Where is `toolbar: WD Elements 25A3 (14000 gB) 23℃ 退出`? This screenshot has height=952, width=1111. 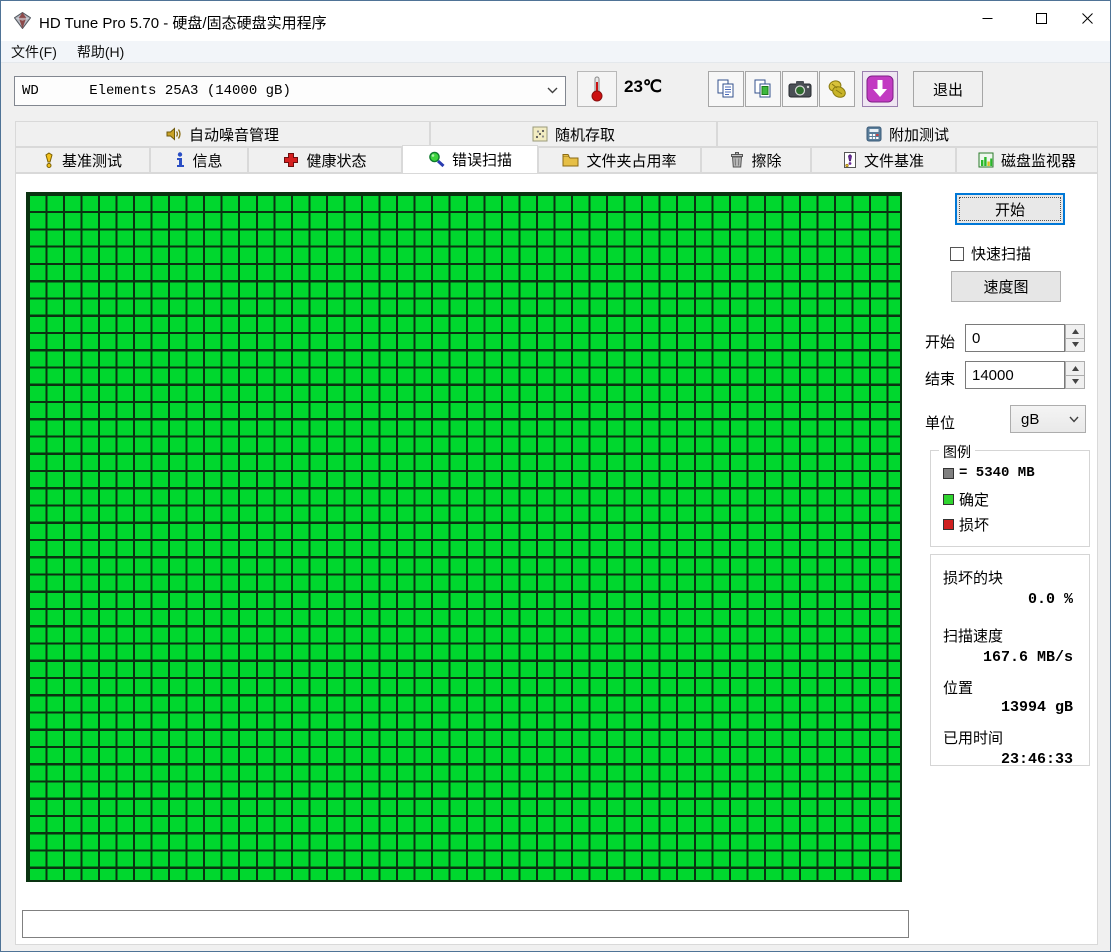
toolbar: WD Elements 25A3 (14000 gB) 23℃ 退出 is located at coordinates (555, 89).